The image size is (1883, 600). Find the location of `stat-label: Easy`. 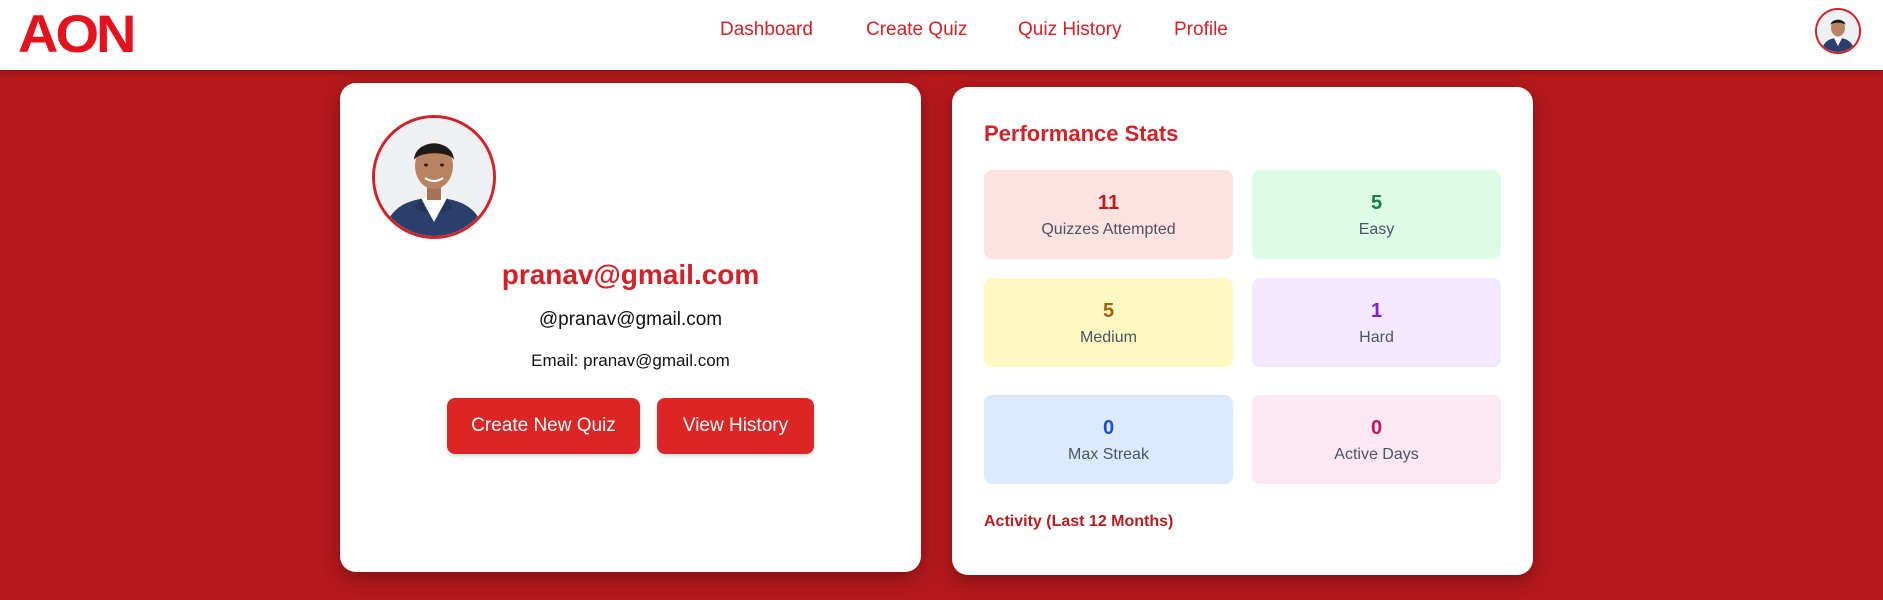

stat-label: Easy is located at coordinates (1376, 229).